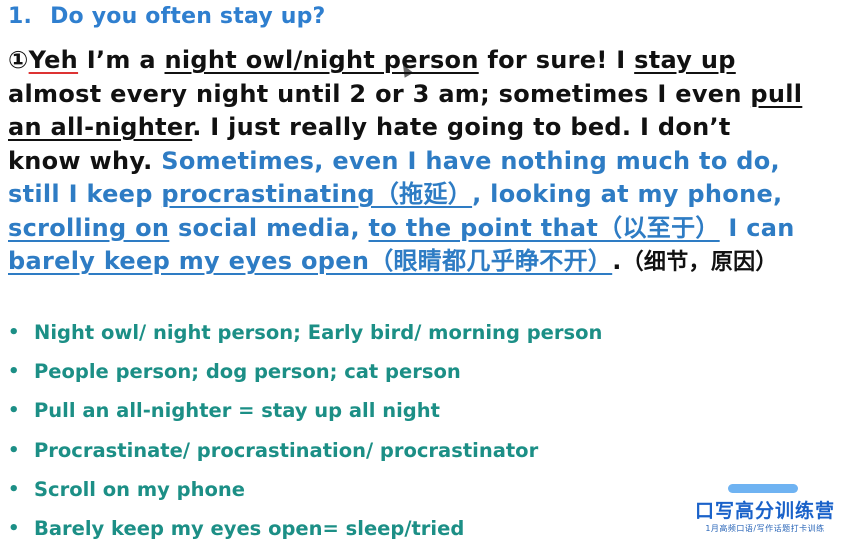 This screenshot has width=842, height=548. Describe the element at coordinates (53, 60) in the screenshot. I see `answer-yeh: Yeh` at that location.